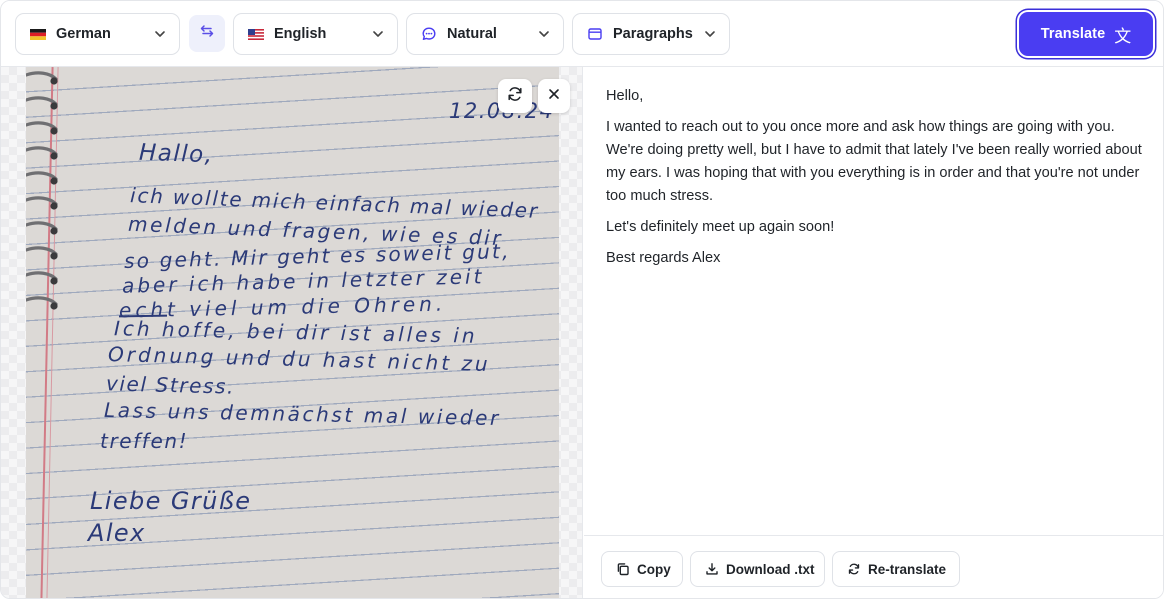  What do you see at coordinates (712, 569) in the screenshot?
I see `download-icon` at bounding box center [712, 569].